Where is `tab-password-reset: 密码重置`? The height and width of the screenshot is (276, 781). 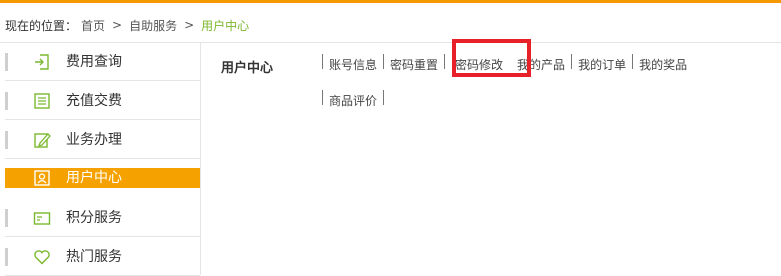 tab-password-reset: 密码重置 is located at coordinates (414, 64).